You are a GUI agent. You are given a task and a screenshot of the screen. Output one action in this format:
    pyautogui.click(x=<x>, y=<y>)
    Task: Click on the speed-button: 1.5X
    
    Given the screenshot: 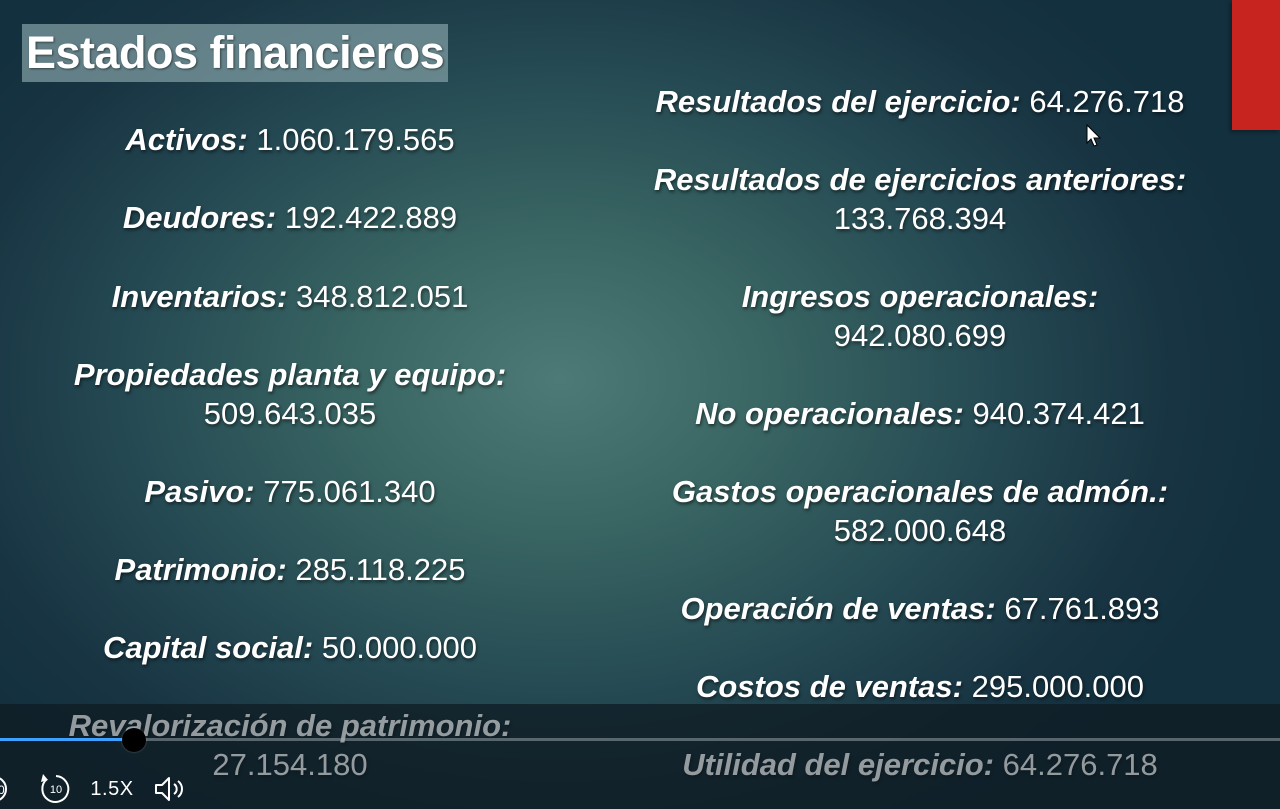 What is the action you would take?
    pyautogui.click(x=112, y=789)
    